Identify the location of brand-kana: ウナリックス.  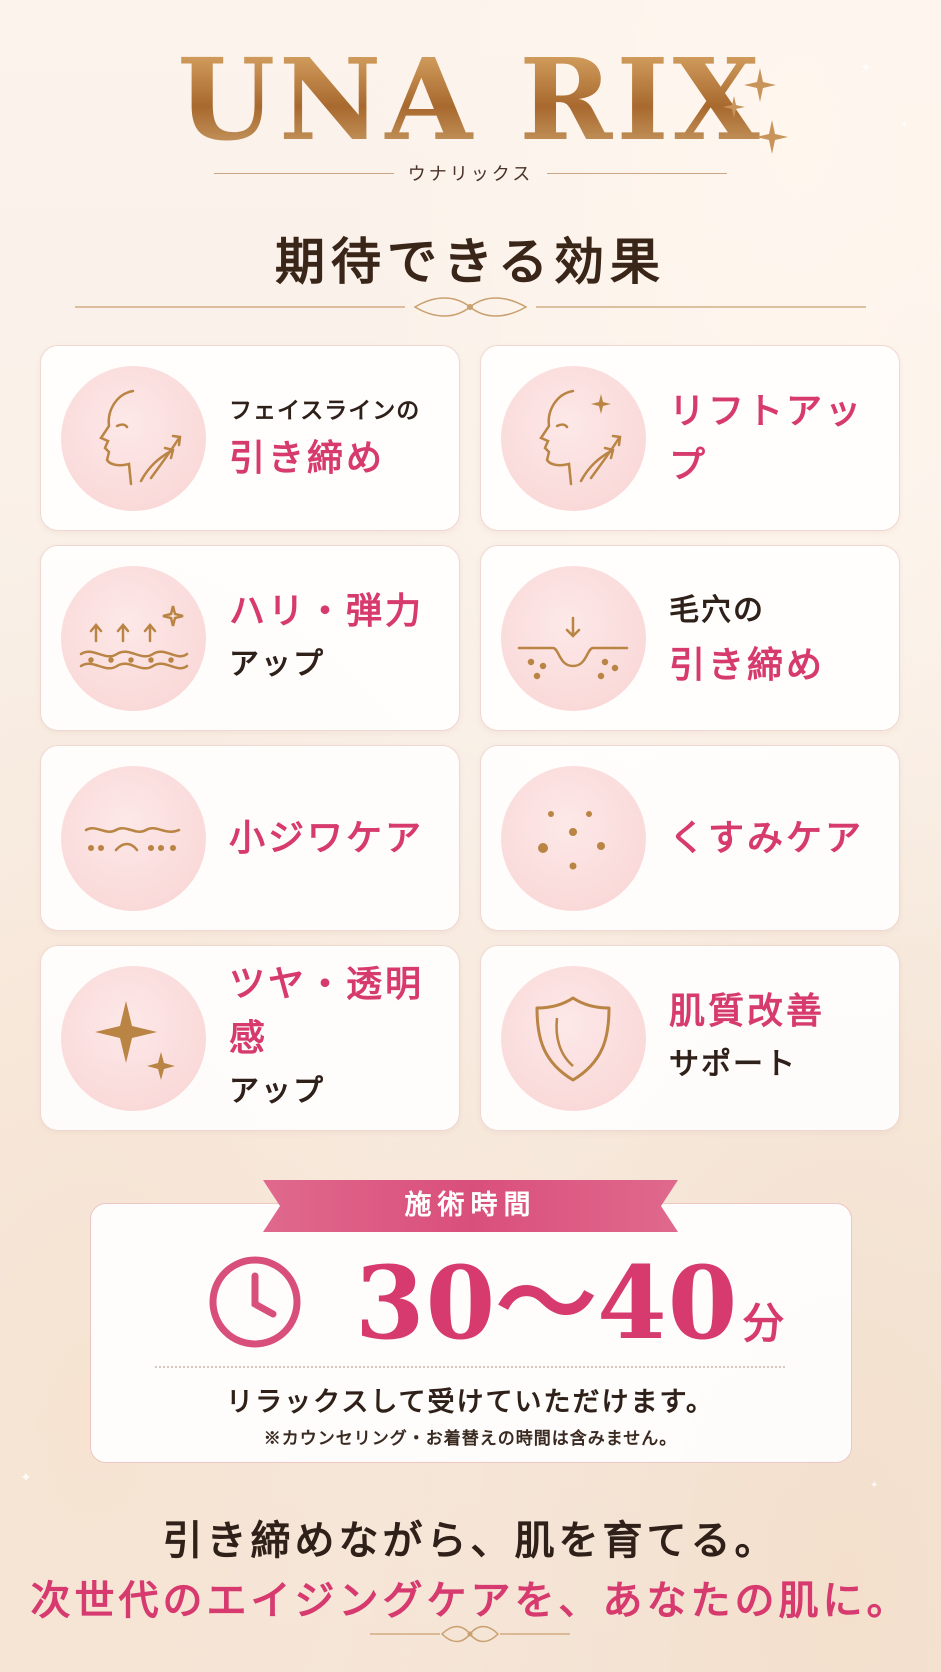
(470, 174).